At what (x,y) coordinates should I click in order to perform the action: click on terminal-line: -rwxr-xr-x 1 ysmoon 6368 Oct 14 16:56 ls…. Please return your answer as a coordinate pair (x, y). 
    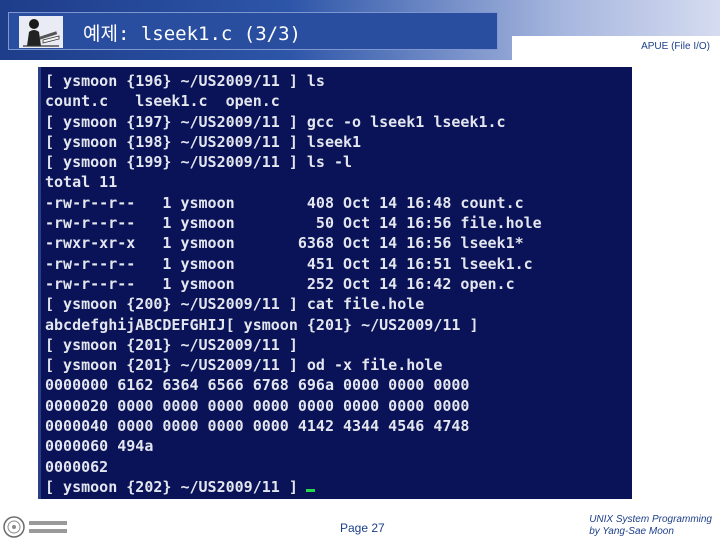
    Looking at the image, I should click on (284, 243).